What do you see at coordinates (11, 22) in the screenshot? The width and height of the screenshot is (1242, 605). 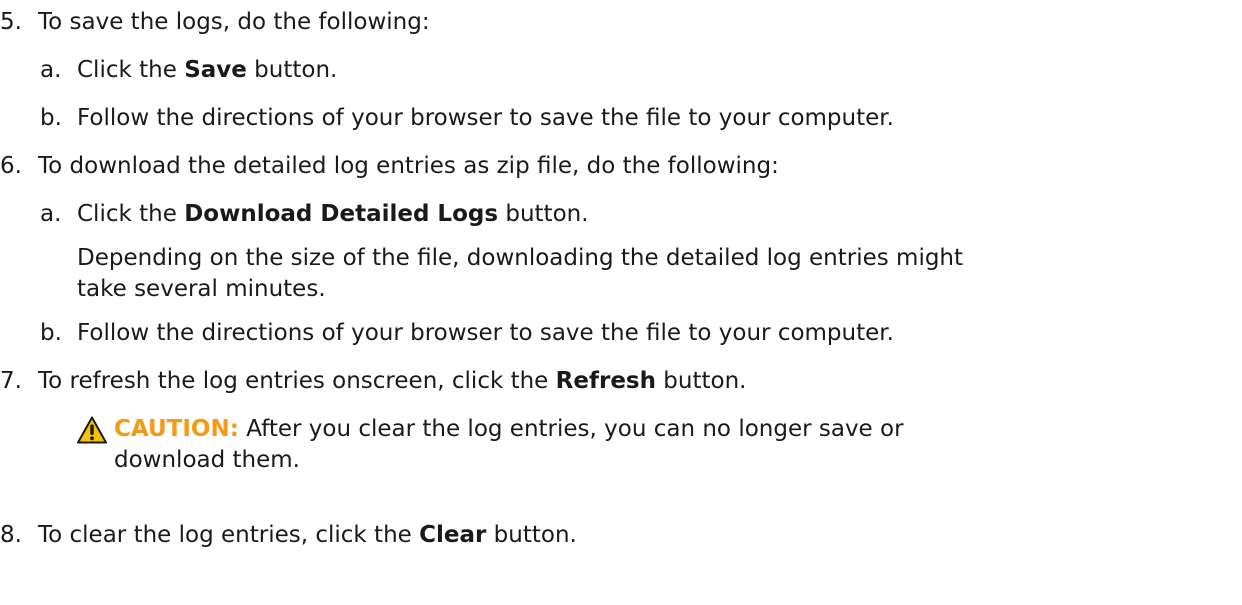 I see `step-number: 5.` at bounding box center [11, 22].